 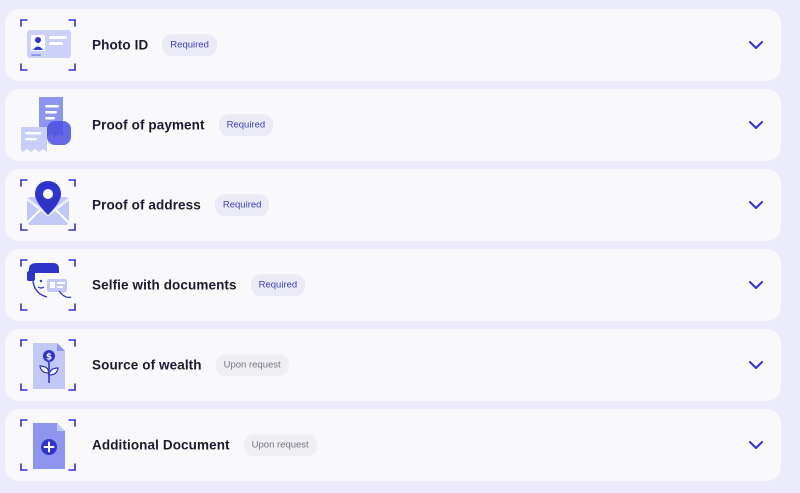 I want to click on document-title: Proof of address Required, so click(x=181, y=205).